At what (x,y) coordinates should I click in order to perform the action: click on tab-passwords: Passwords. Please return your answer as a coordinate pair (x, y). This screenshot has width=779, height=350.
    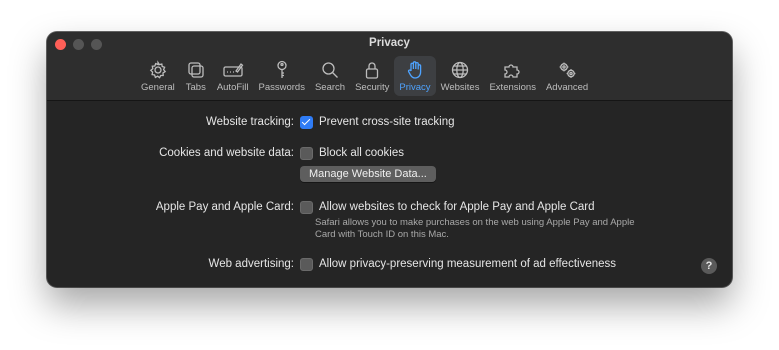
    Looking at the image, I should click on (282, 76).